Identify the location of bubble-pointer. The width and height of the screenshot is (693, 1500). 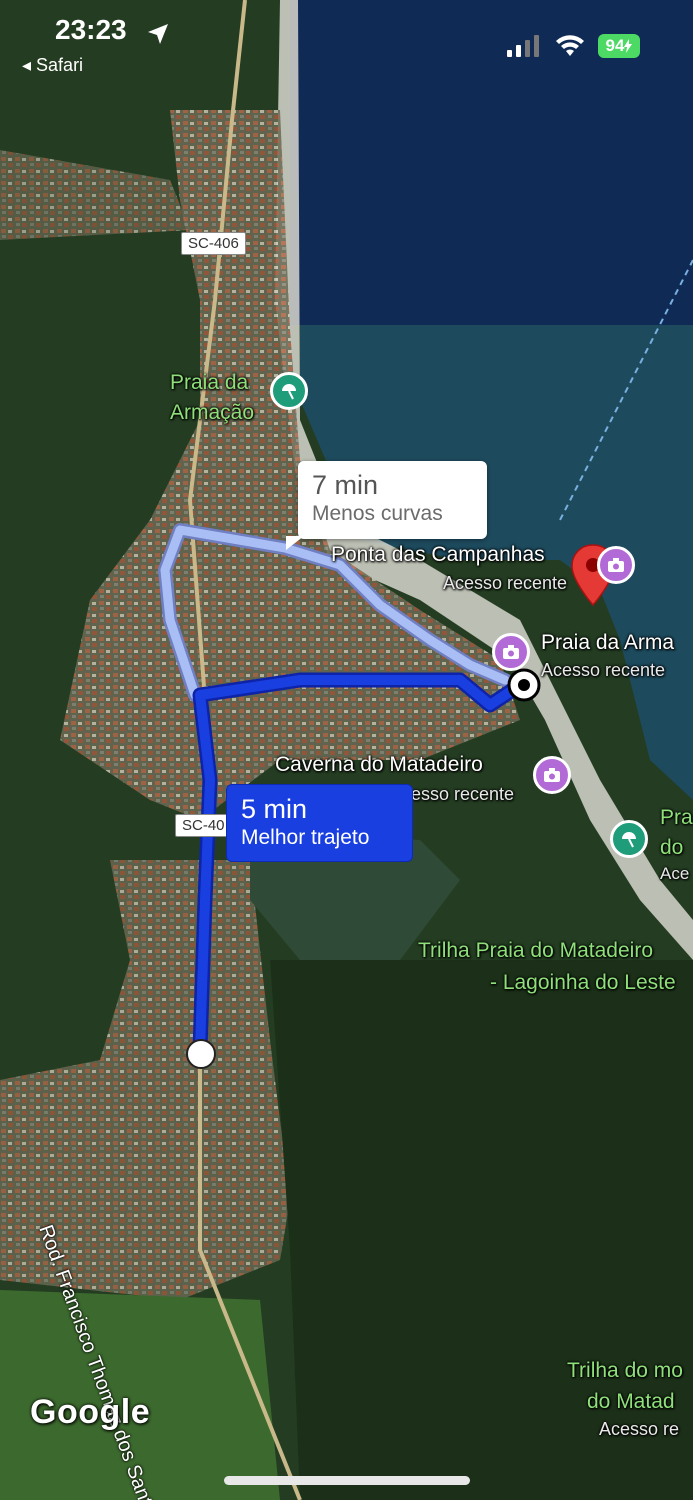
(295, 543).